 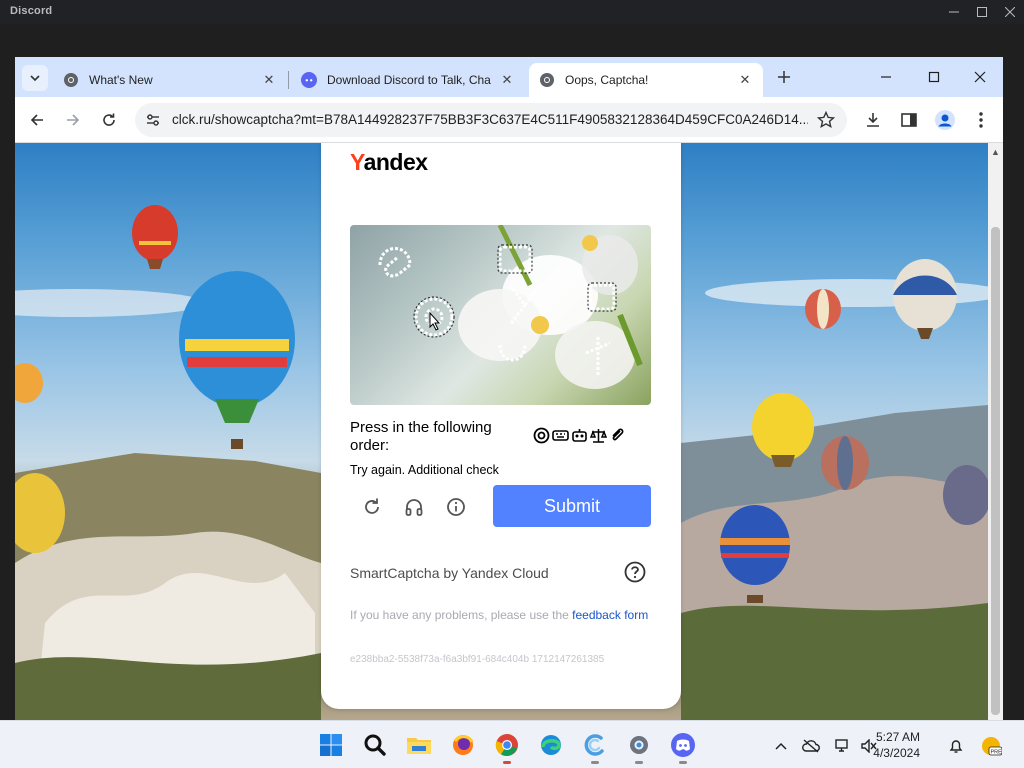 I want to click on robot-icon, so click(x=579, y=435).